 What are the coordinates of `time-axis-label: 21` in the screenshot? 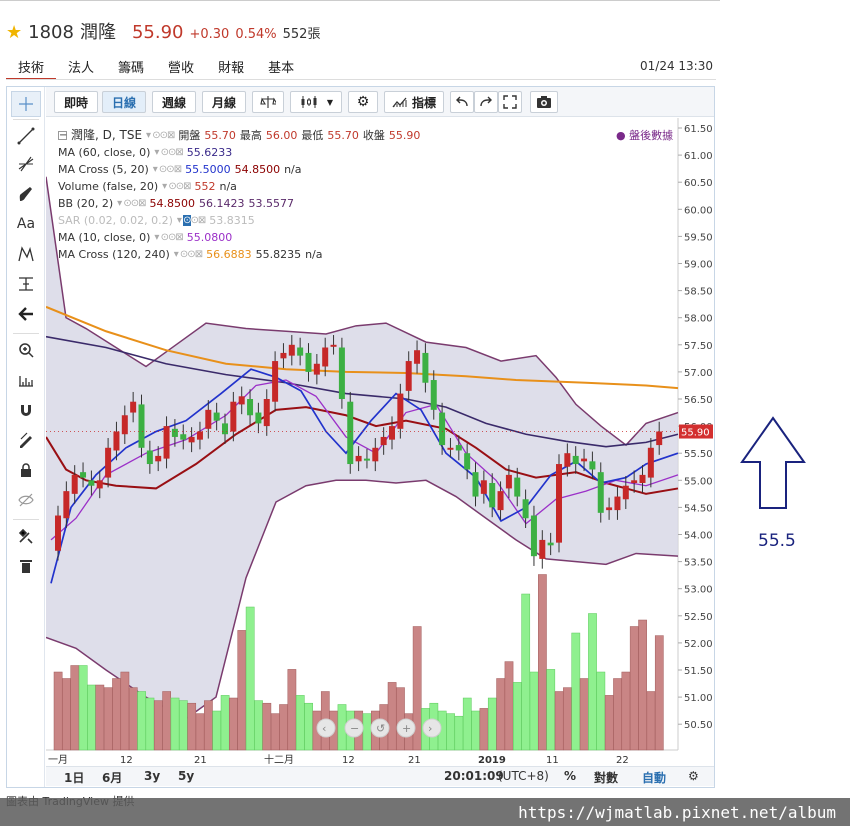 It's located at (200, 760).